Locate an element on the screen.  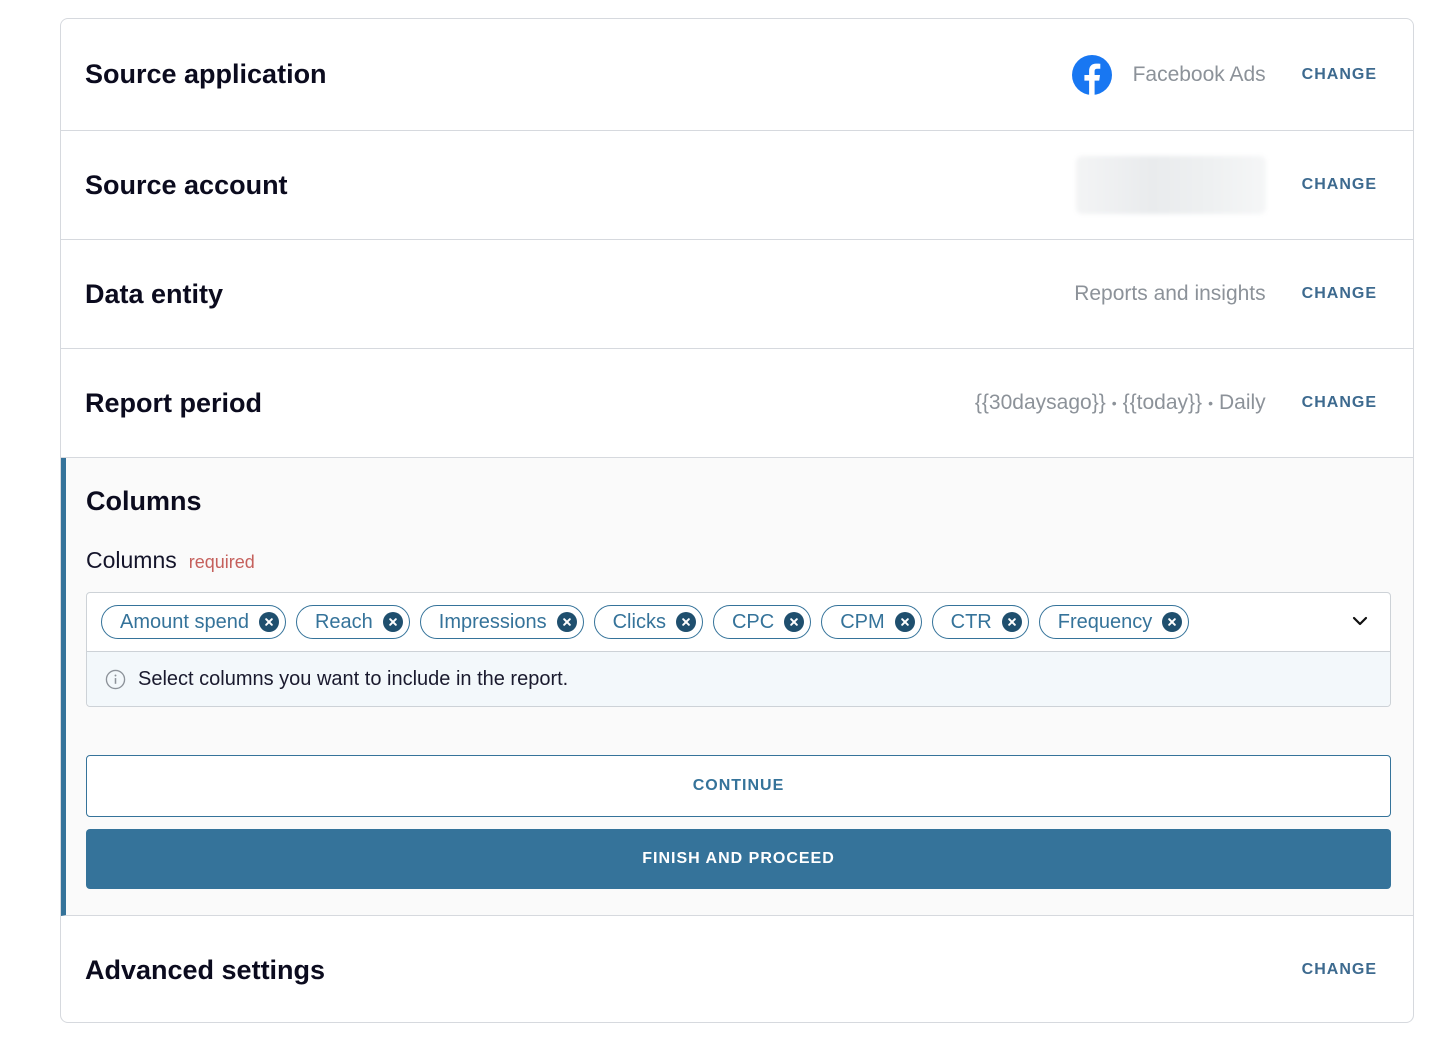
data-entity-change-button: CHANGE is located at coordinates (1339, 294).